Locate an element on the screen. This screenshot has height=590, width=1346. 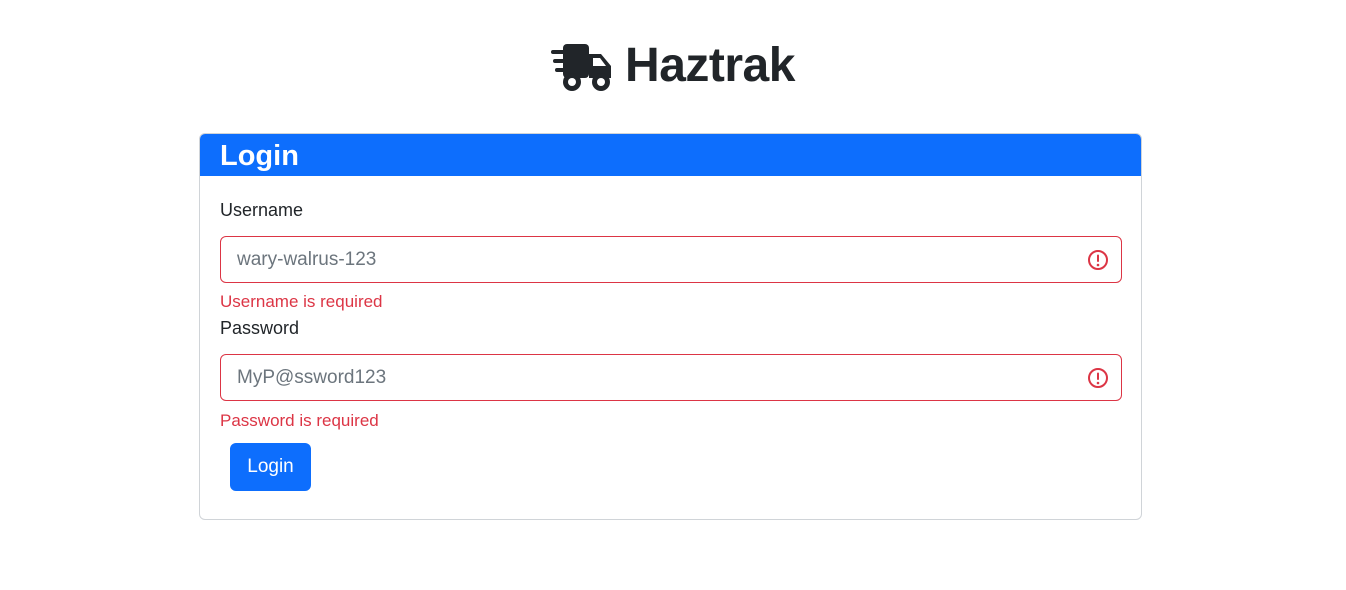
username-placeholder: wary-walrus-123 is located at coordinates (307, 259).